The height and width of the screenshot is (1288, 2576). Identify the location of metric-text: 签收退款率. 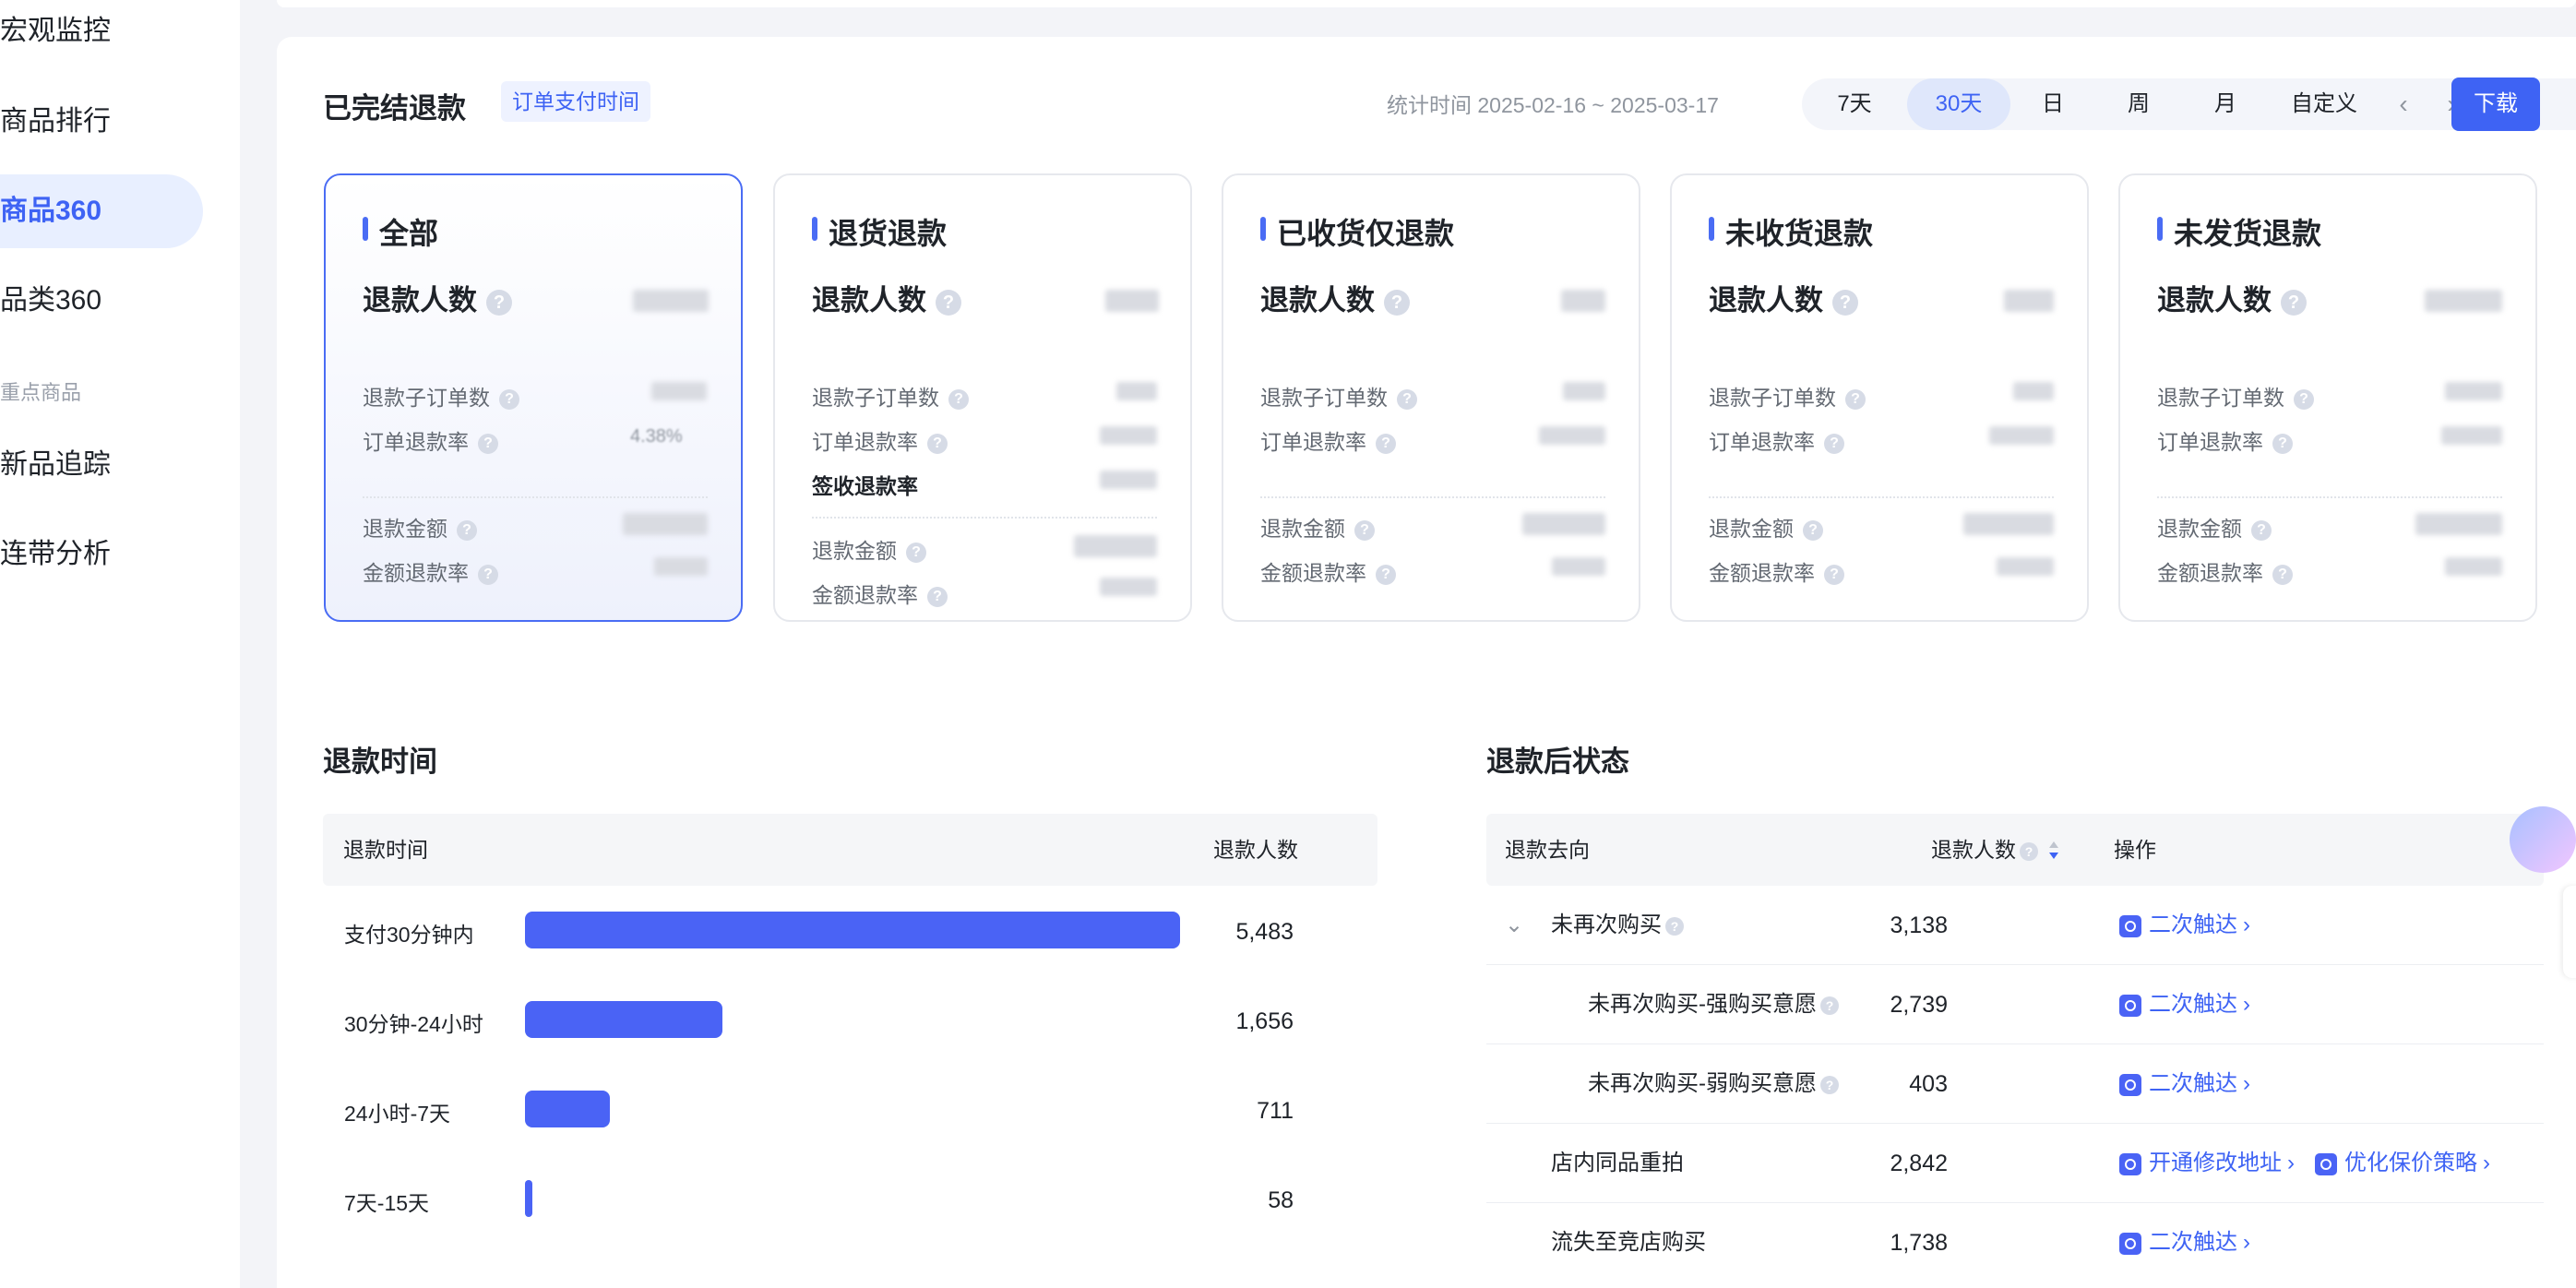
(865, 486).